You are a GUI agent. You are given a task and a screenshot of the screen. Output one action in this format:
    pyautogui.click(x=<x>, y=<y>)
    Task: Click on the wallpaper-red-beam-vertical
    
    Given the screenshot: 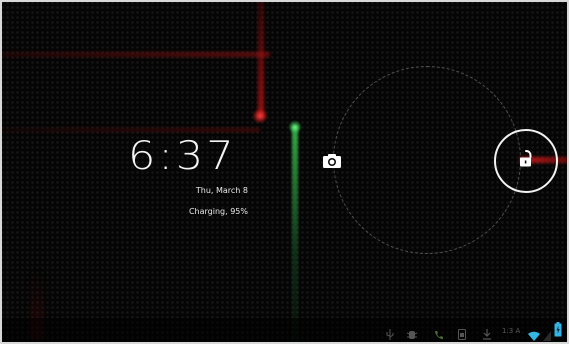 What is the action you would take?
    pyautogui.click(x=261, y=59)
    